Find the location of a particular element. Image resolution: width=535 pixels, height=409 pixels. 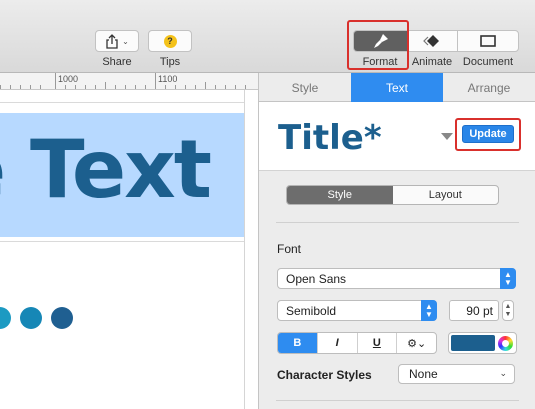

character-styles-label: Character Styles is located at coordinates (324, 375).